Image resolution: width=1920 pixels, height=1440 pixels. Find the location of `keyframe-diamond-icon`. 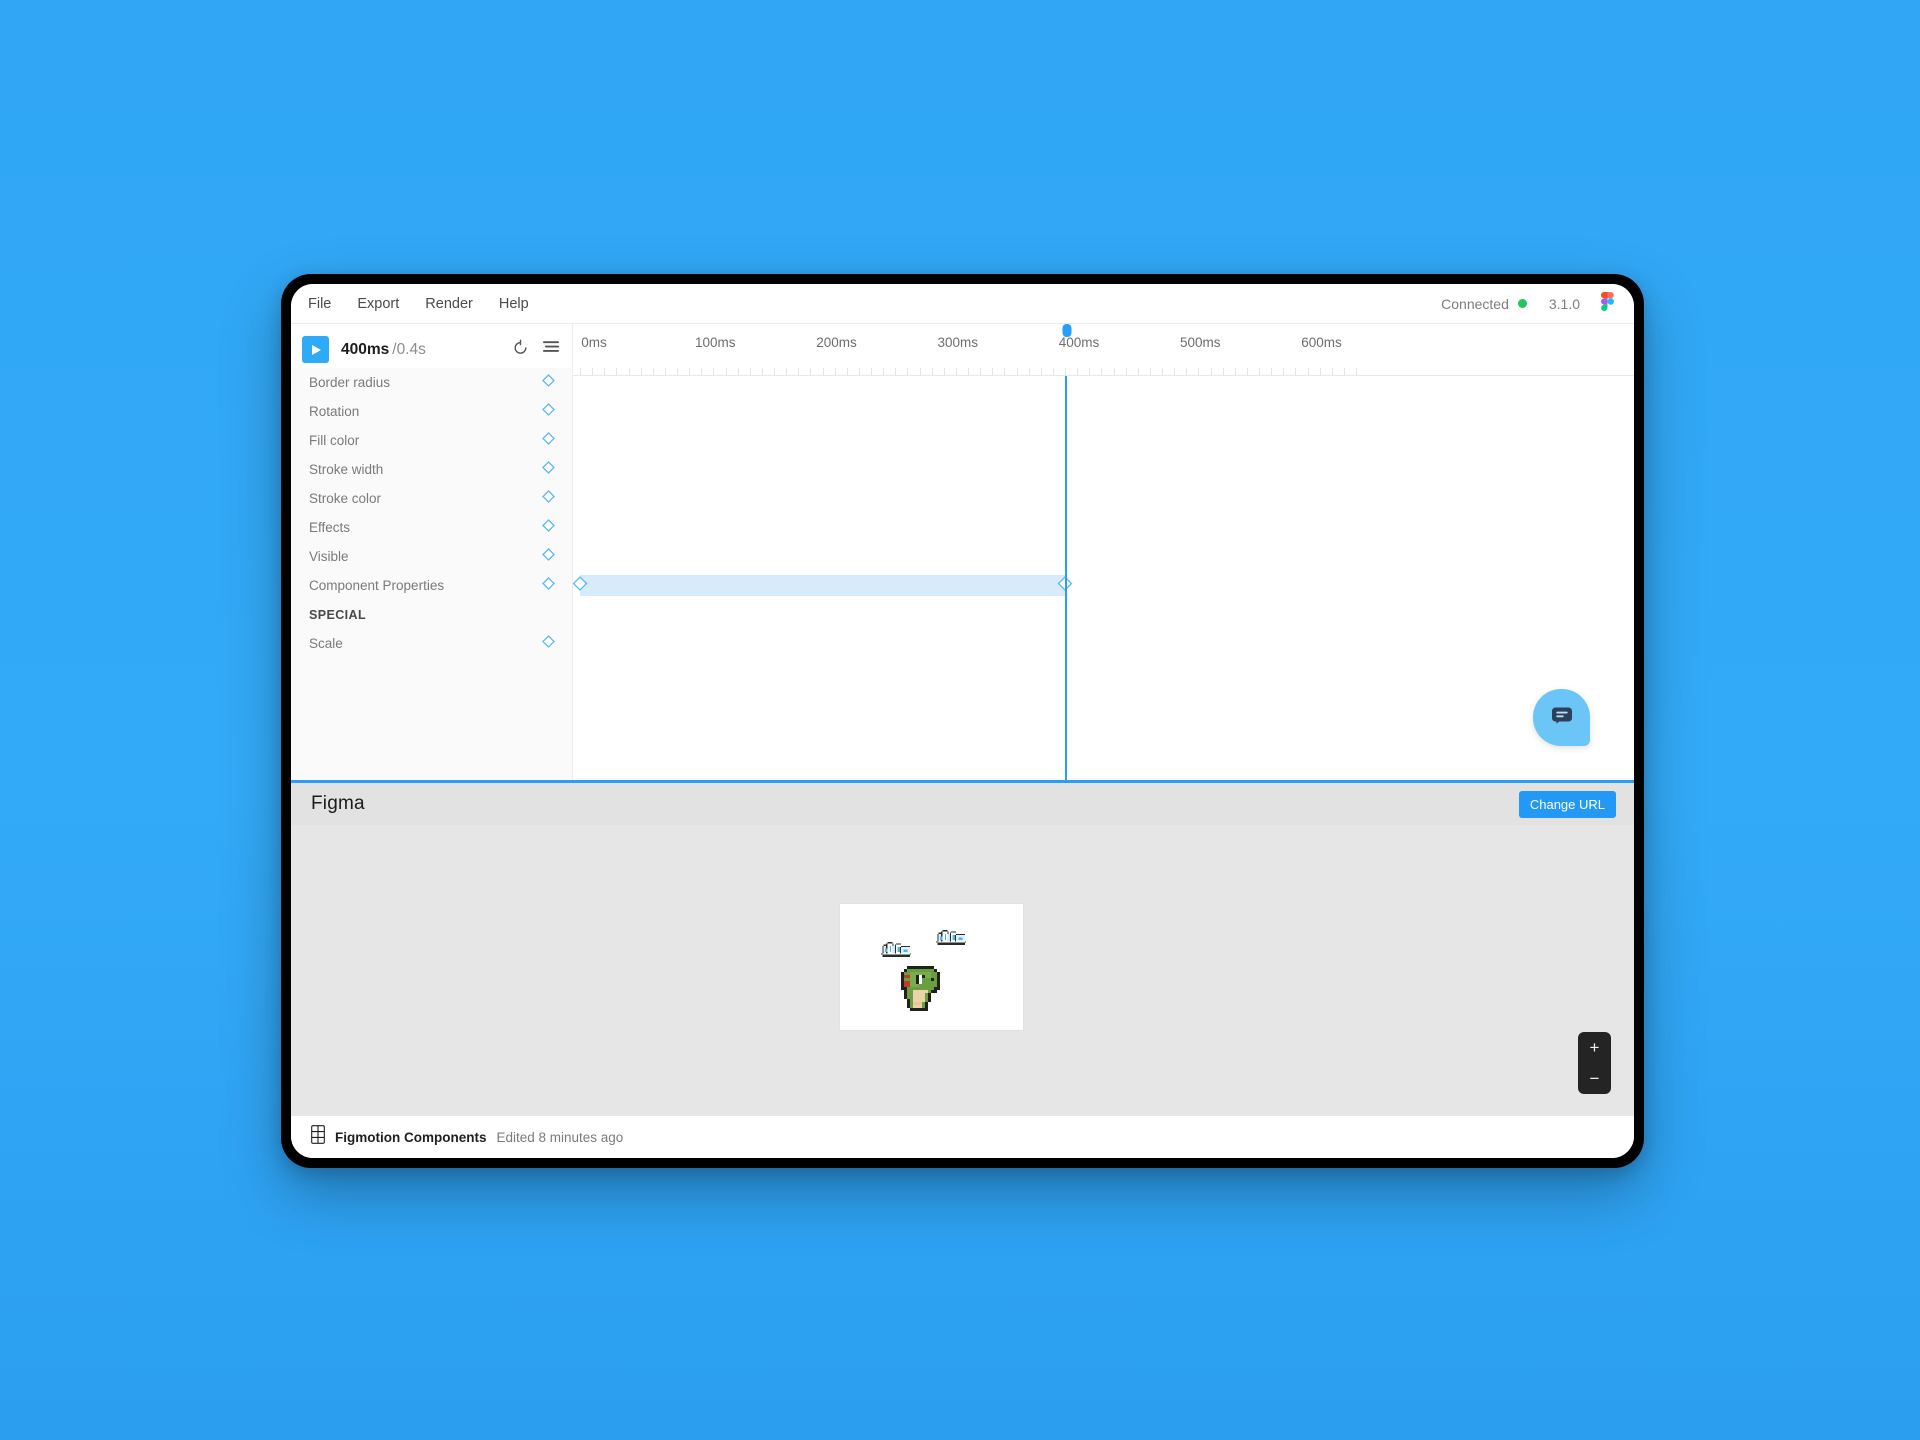

keyframe-diamond-icon is located at coordinates (580, 585).